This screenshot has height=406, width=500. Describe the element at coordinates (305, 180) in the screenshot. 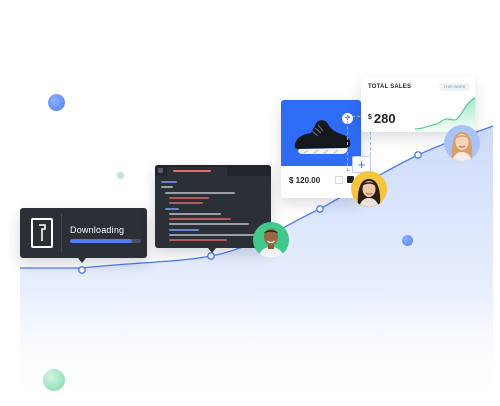

I see `product-price: $ 120.00` at that location.